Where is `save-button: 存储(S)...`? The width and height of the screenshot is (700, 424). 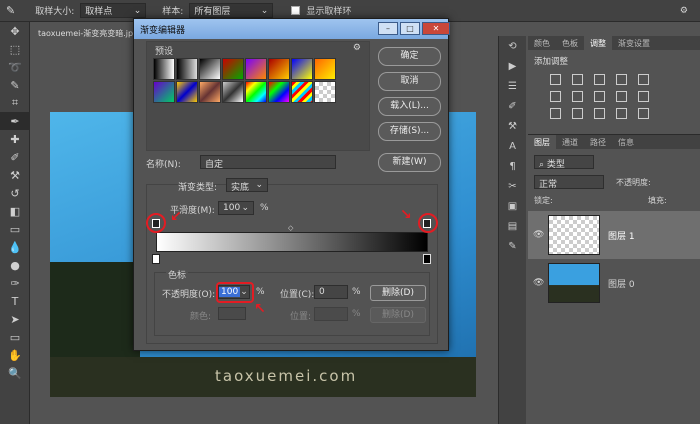
save-button: 存储(S)... is located at coordinates (409, 131).